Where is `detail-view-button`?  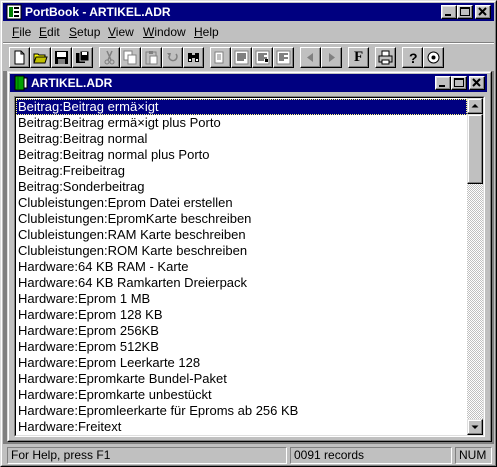
detail-view-button is located at coordinates (262, 57).